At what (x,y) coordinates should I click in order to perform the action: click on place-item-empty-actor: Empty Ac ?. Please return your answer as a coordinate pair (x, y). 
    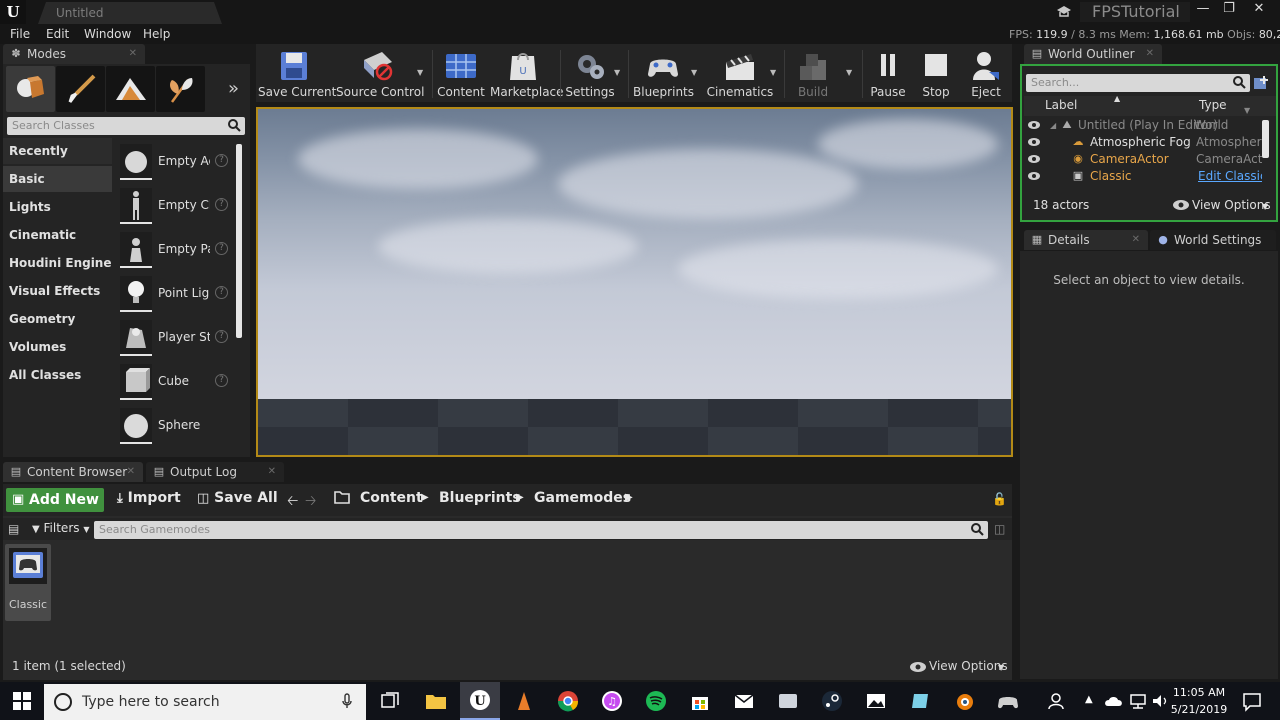
    Looking at the image, I should click on (174, 162).